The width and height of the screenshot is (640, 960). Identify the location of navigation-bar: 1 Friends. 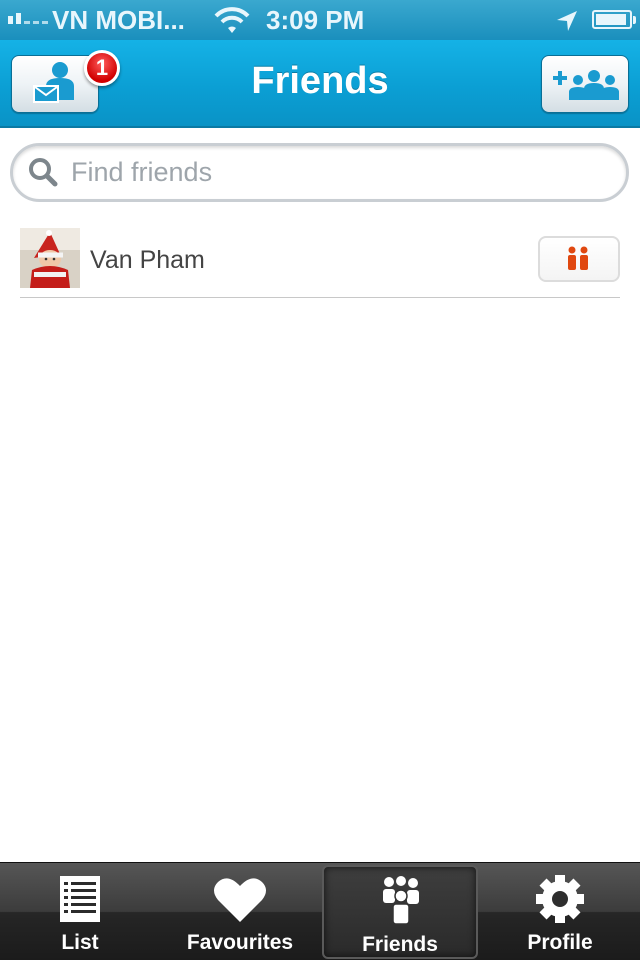
(320, 84).